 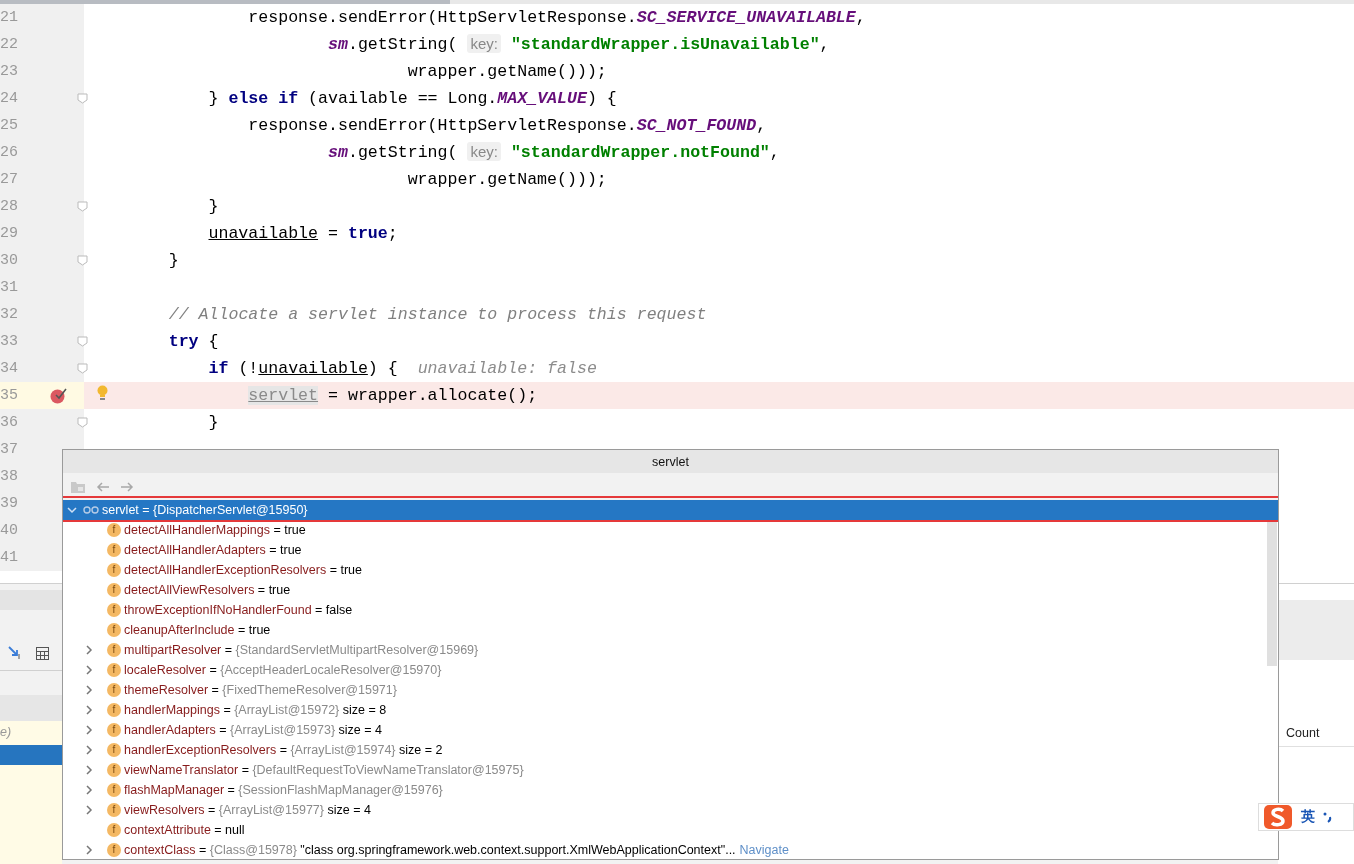 I want to click on step-arrow-icon, so click(x=15, y=653).